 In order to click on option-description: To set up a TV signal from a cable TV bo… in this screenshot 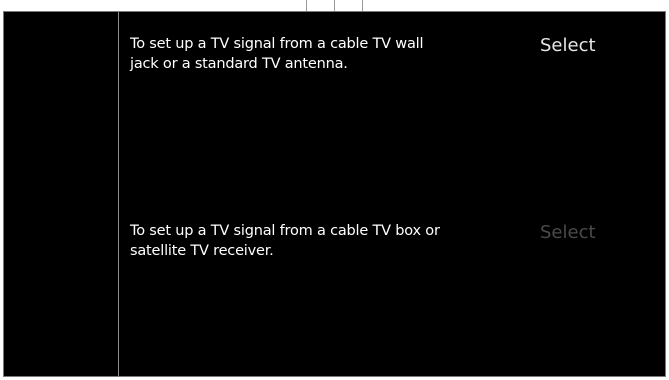, I will do `click(285, 241)`.